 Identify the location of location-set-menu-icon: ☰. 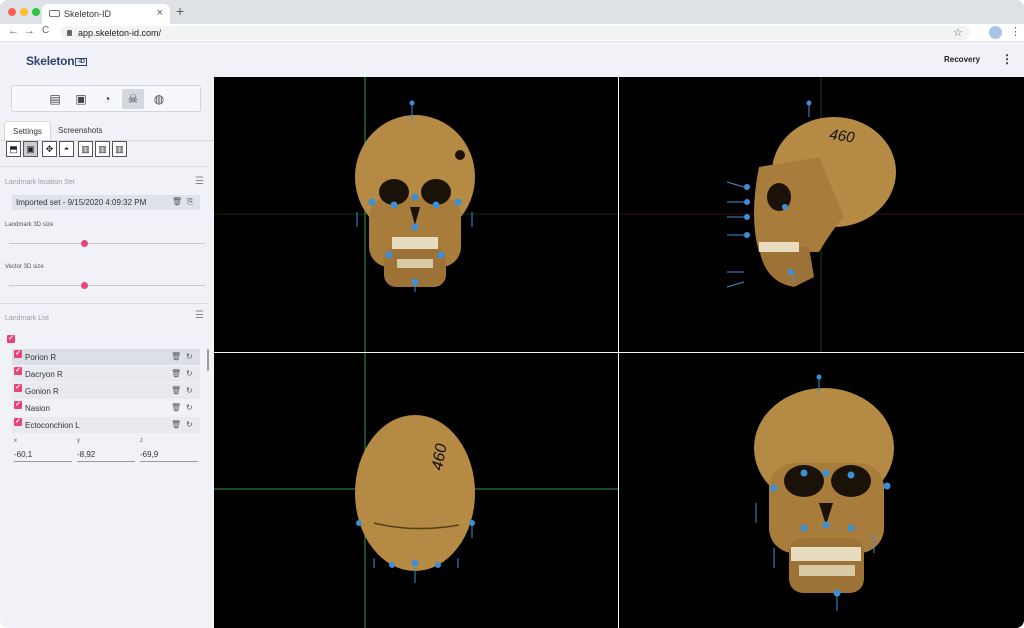
(199, 181).